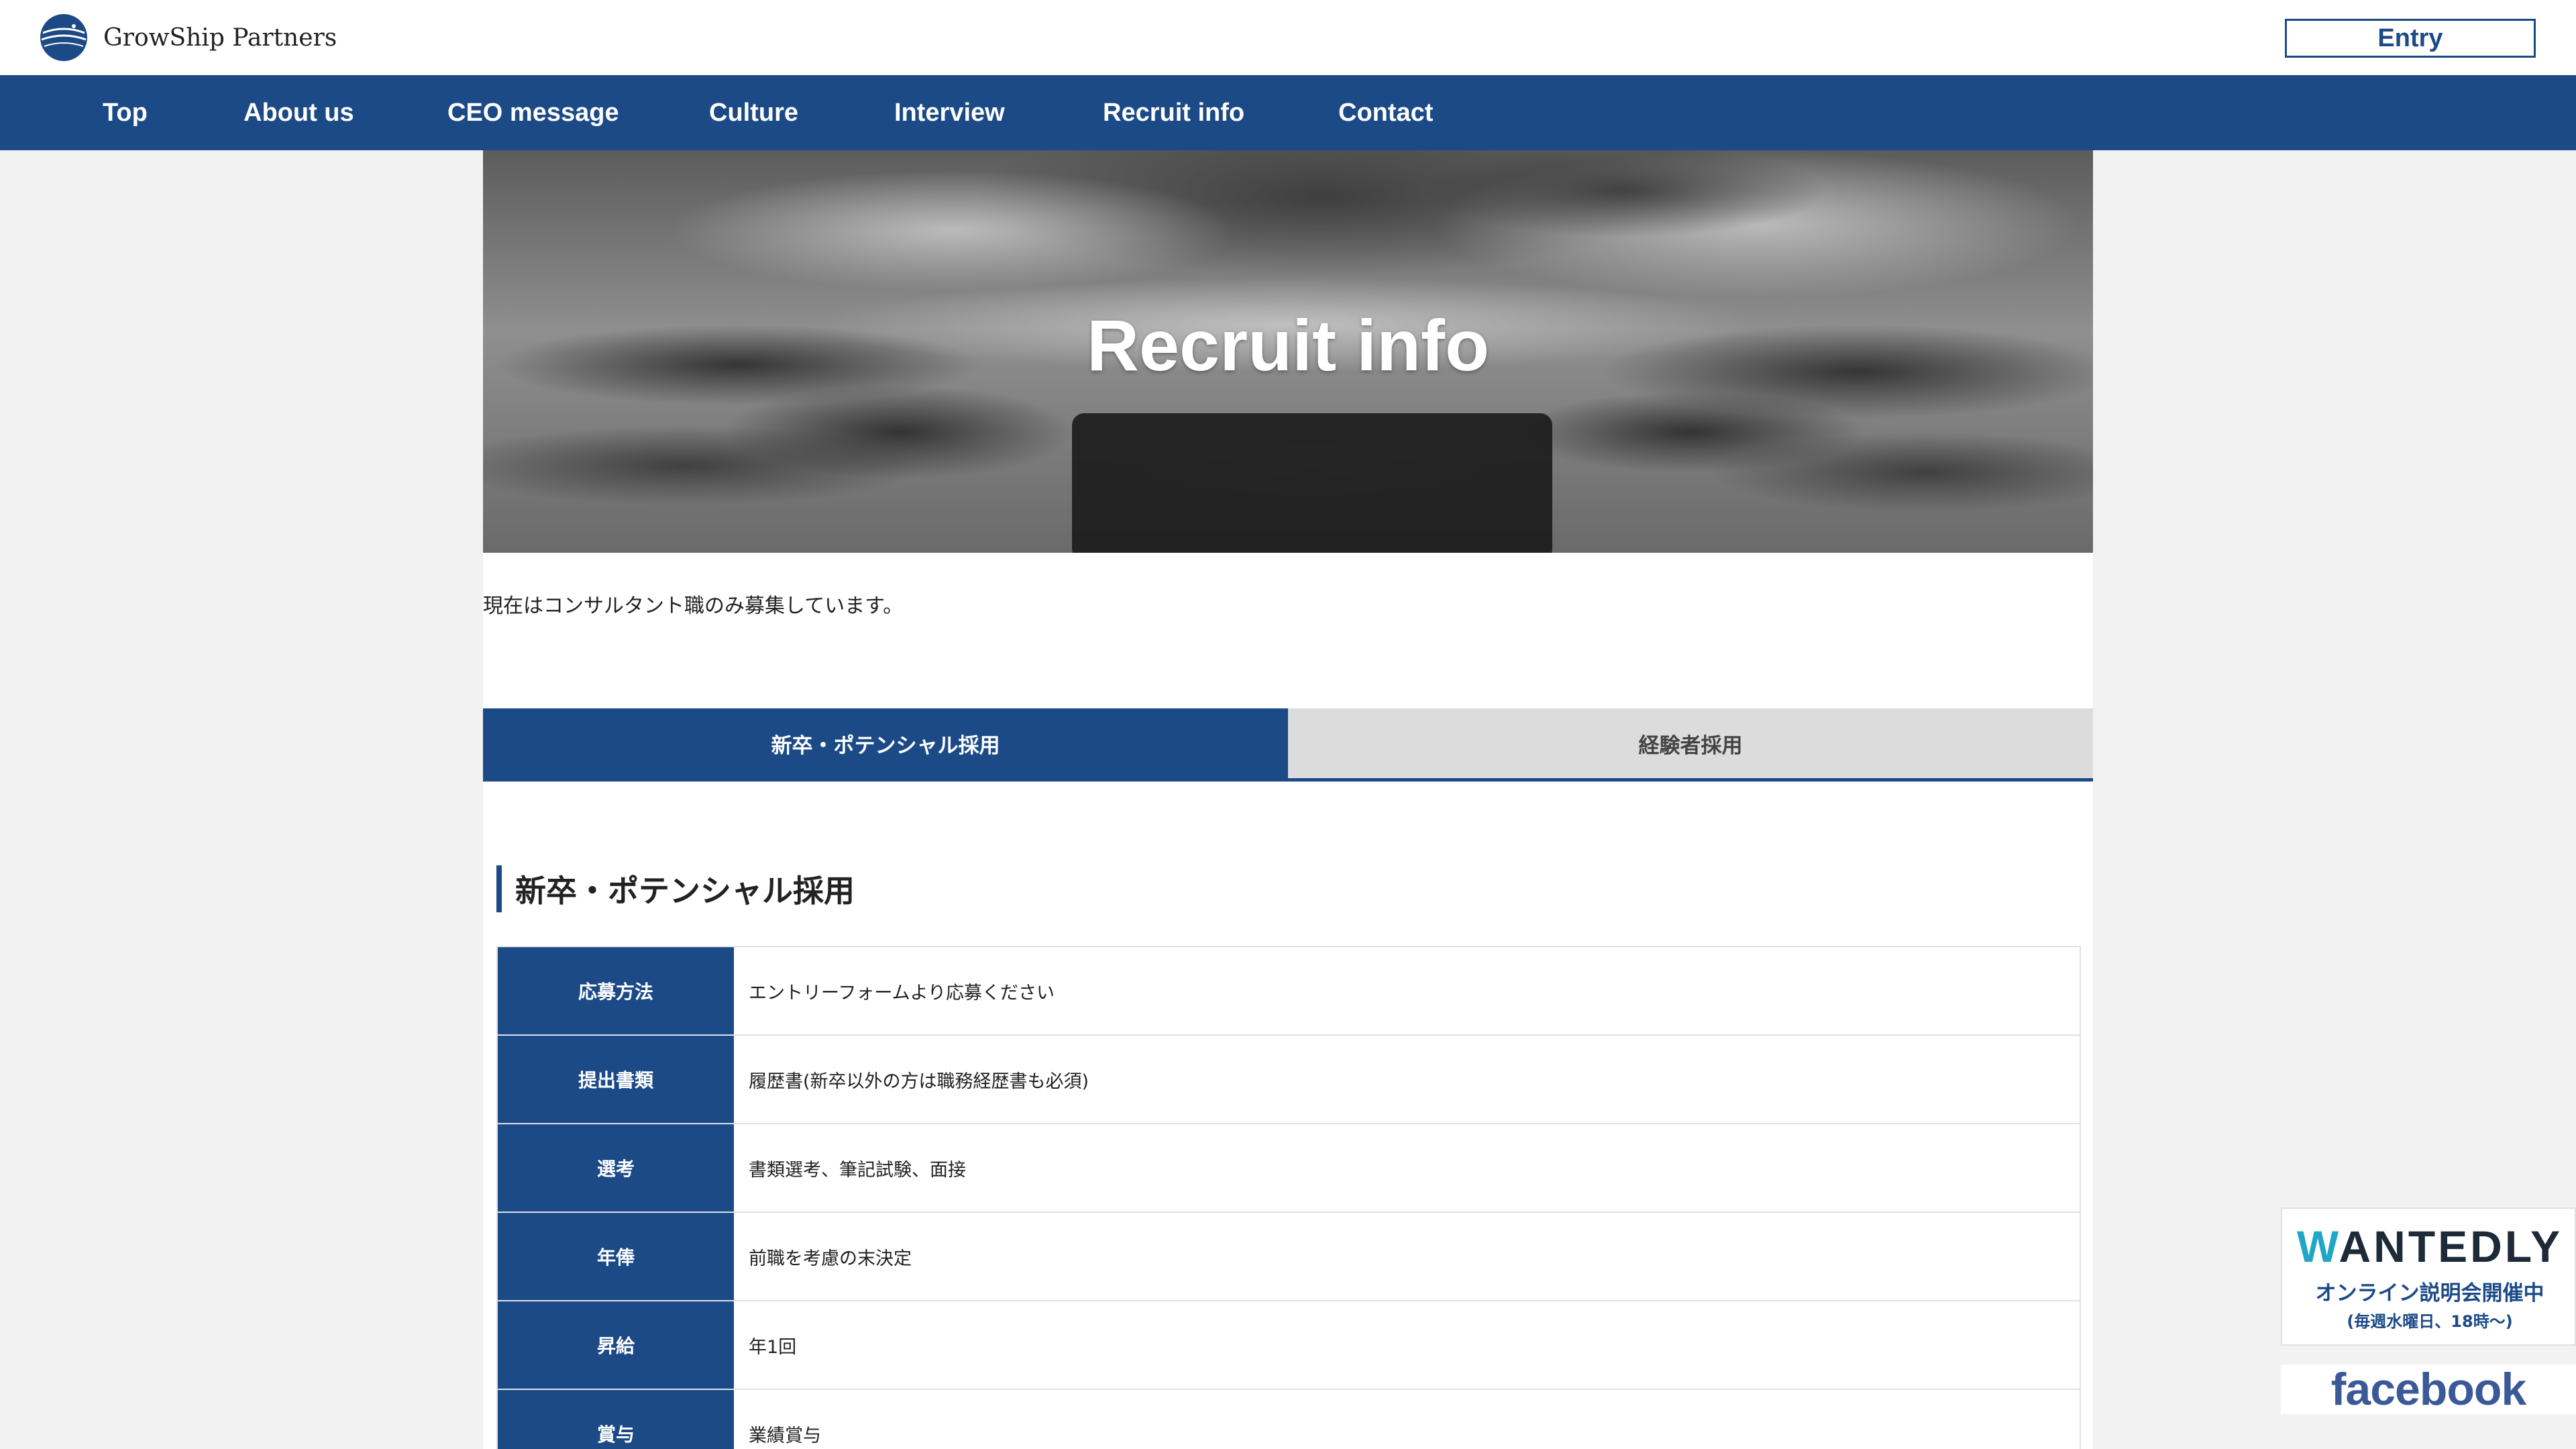 This screenshot has width=2576, height=1449. What do you see at coordinates (785, 1435) in the screenshot?
I see `row-value: 業績賞与` at bounding box center [785, 1435].